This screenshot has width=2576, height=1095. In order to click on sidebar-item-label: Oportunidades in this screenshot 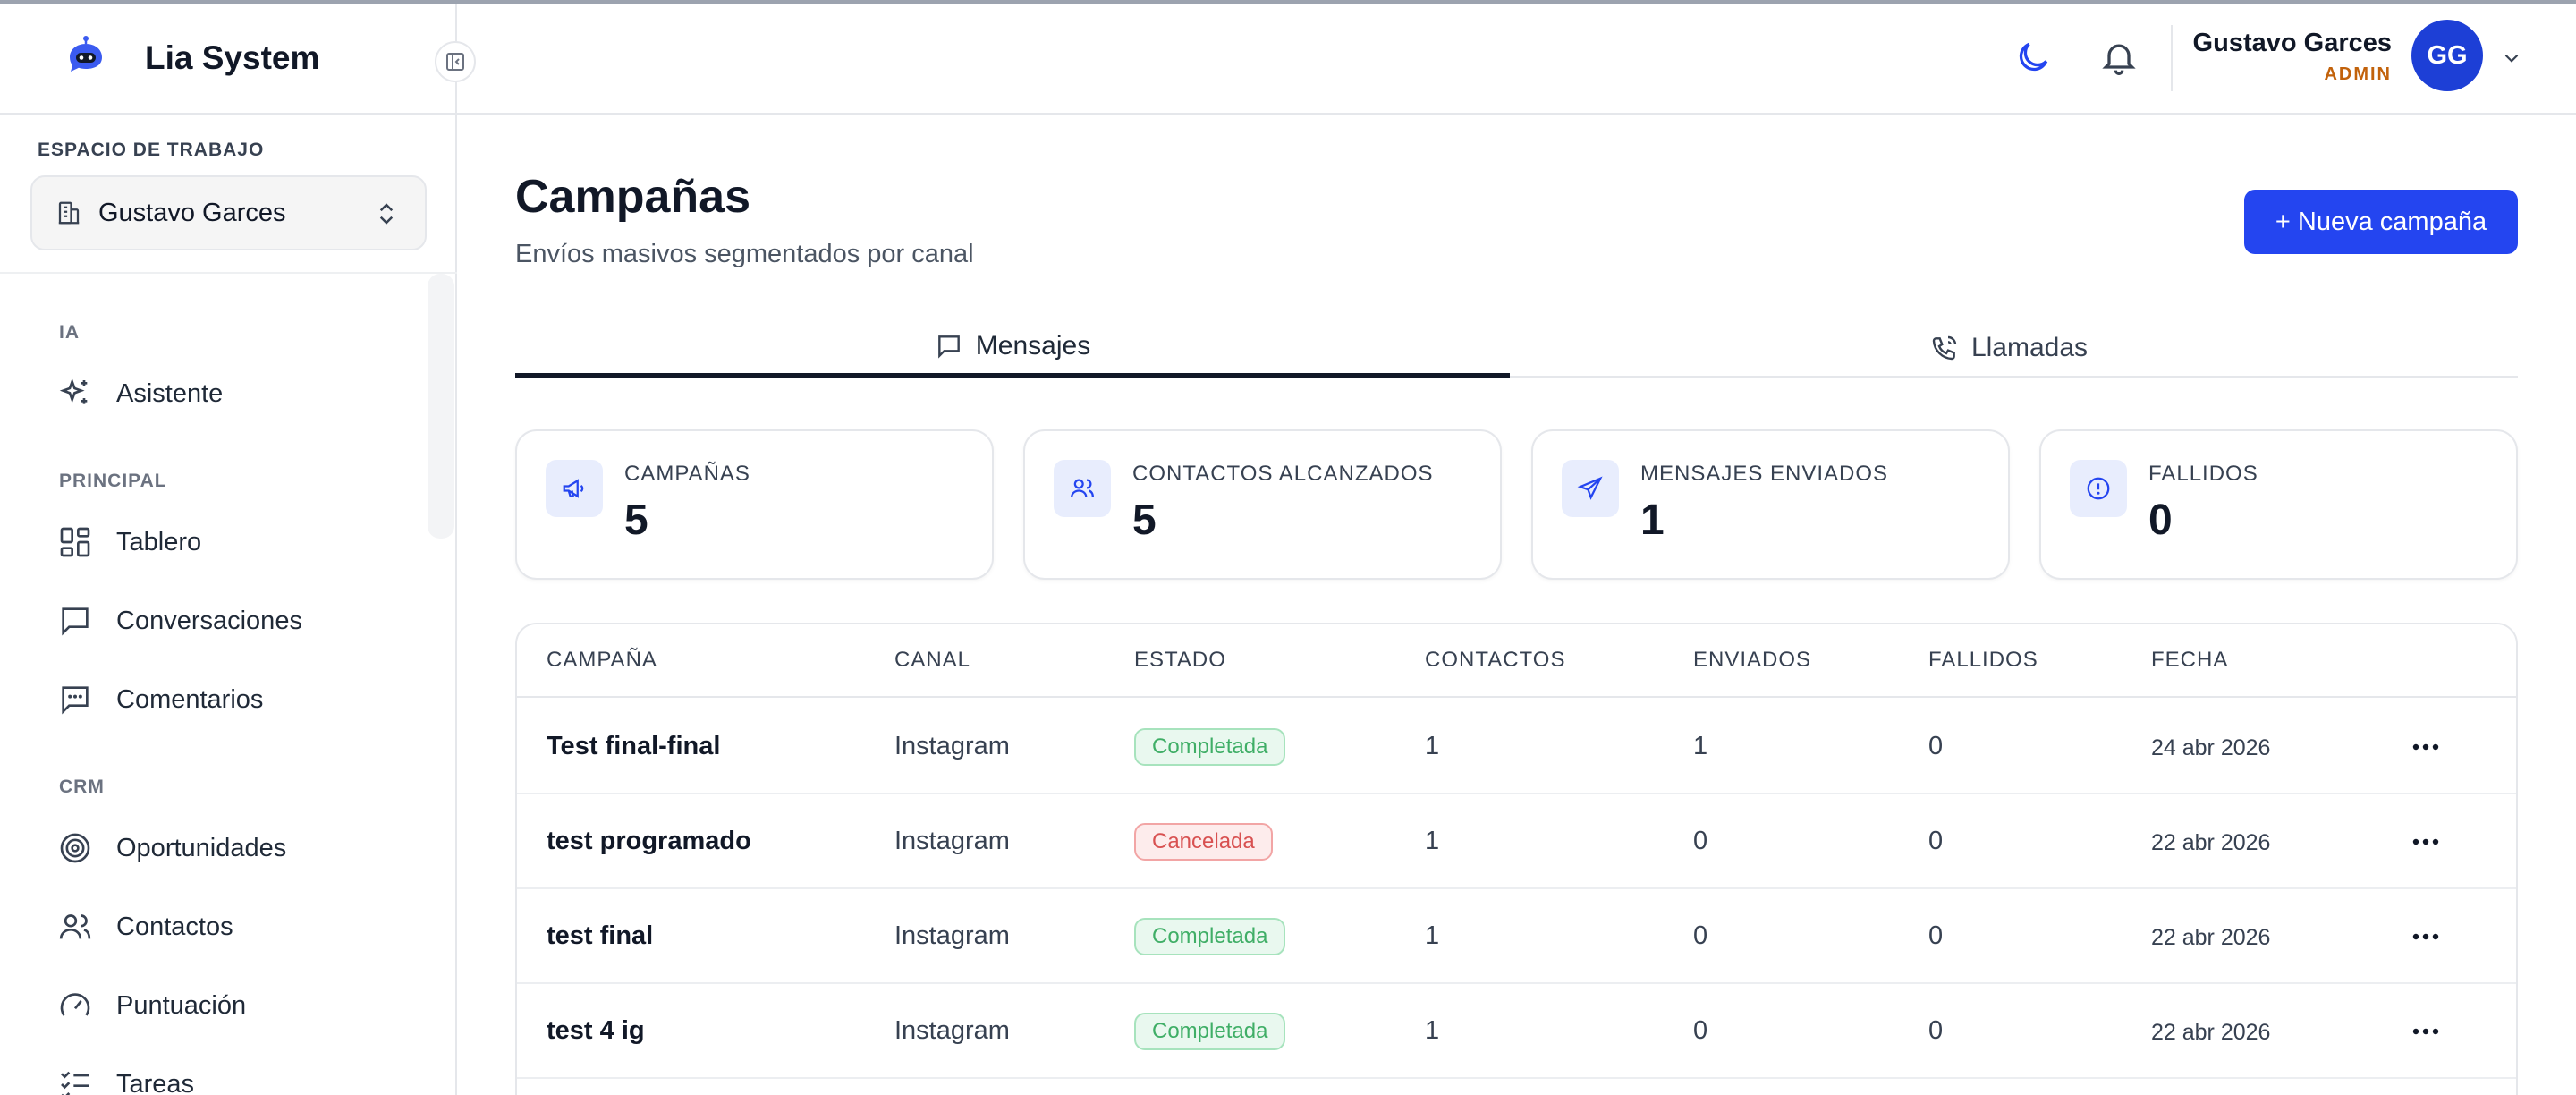, I will do `click(201, 847)`.